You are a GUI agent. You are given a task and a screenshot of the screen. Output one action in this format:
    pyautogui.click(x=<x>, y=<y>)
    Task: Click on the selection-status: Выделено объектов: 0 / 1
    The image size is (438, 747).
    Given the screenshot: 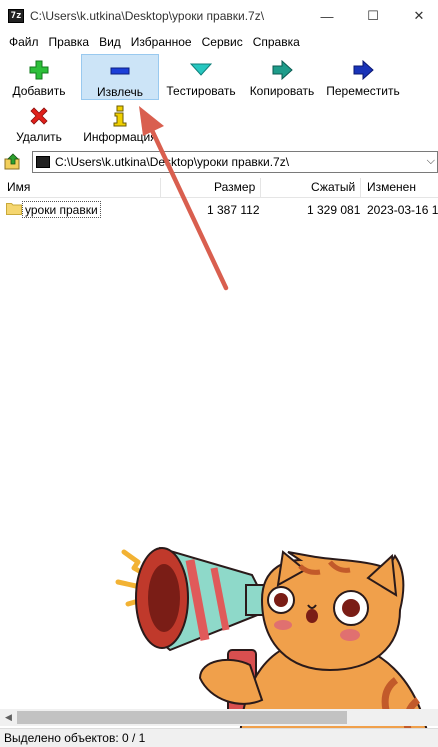 What is the action you would take?
    pyautogui.click(x=75, y=738)
    